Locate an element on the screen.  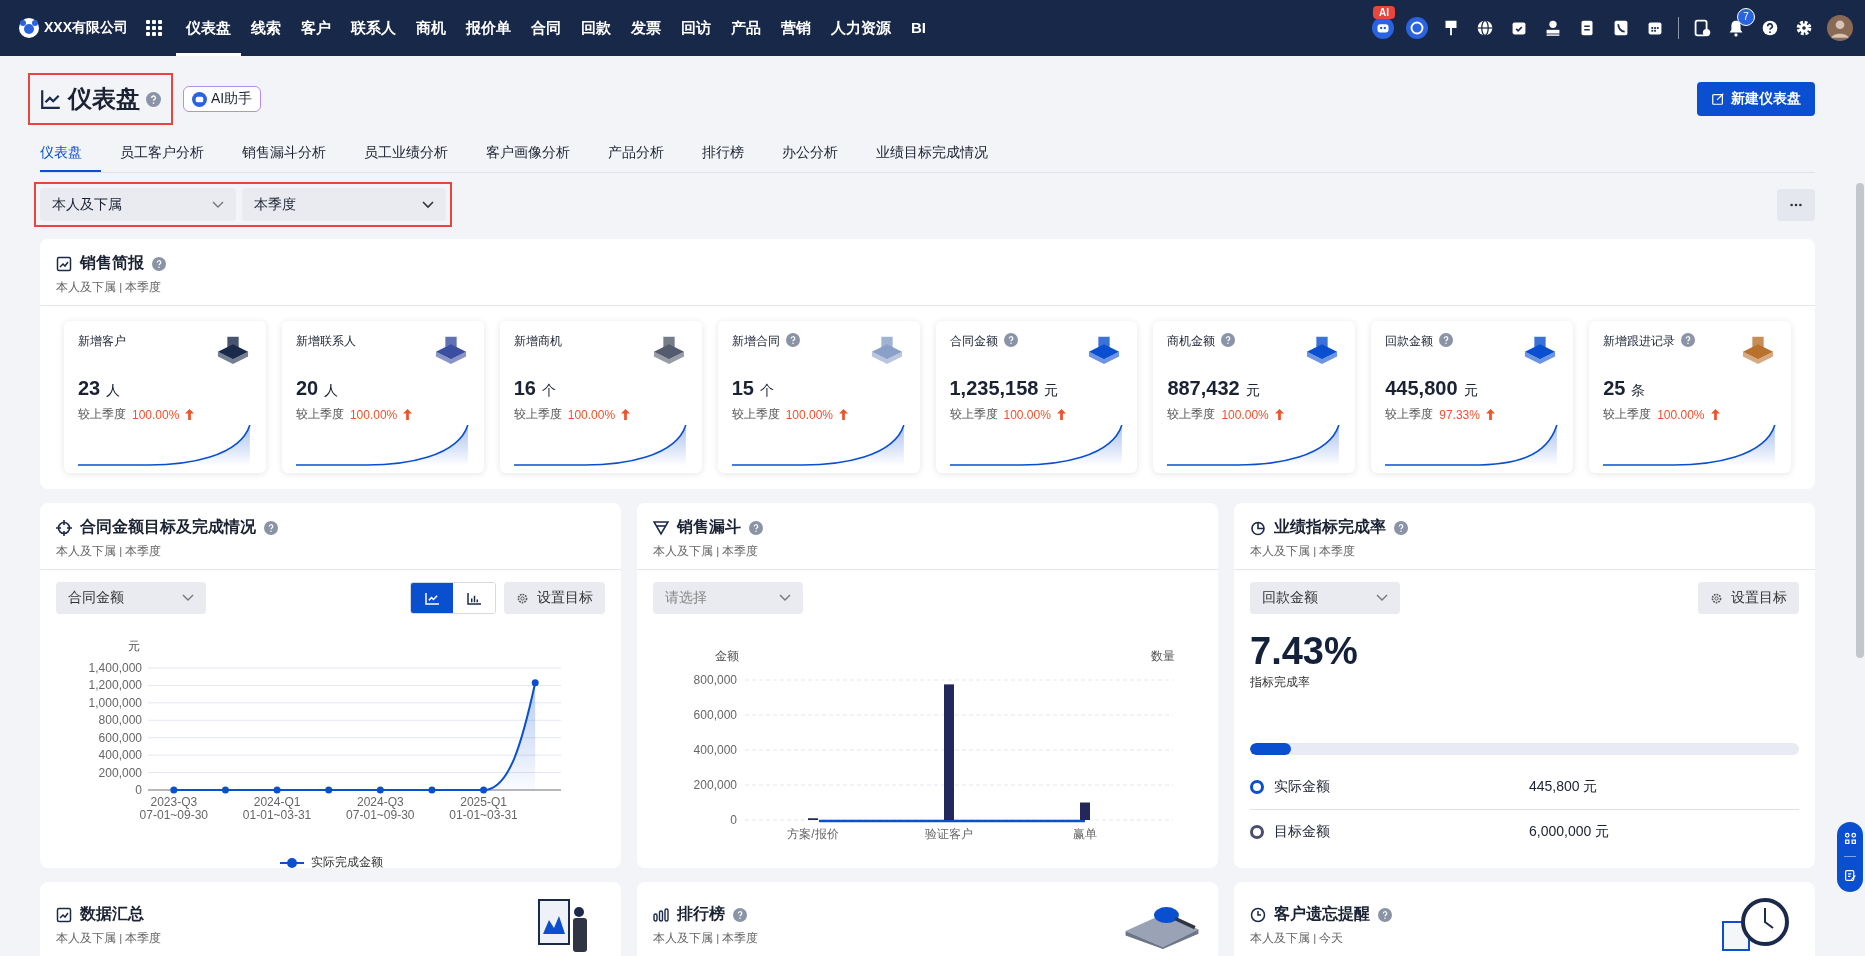
nav-menu-item: 回款 is located at coordinates (596, 28).